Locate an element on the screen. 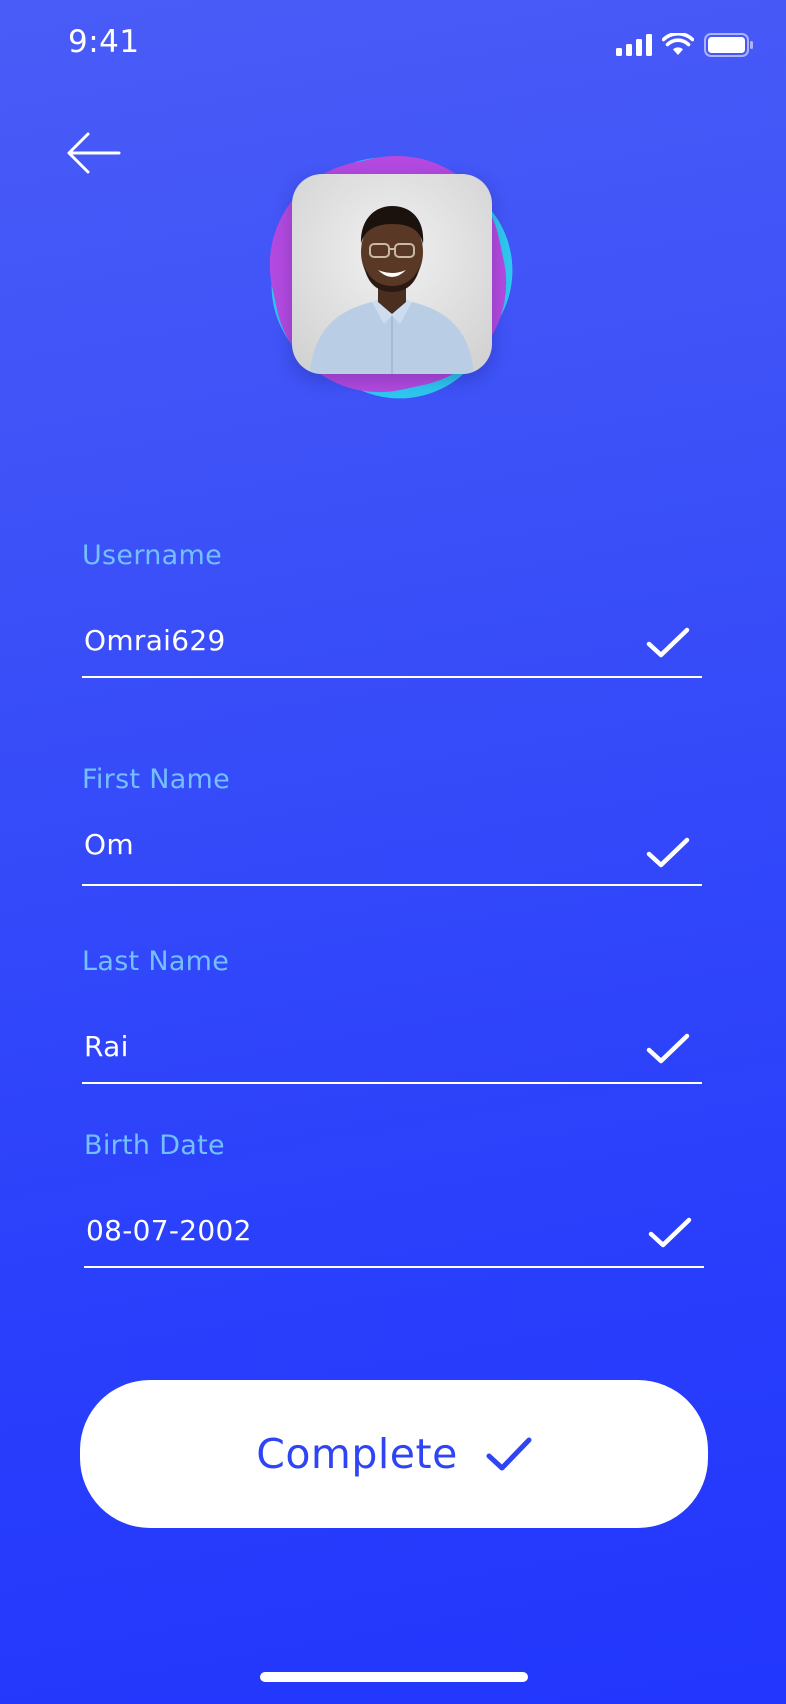 The image size is (786, 1704). status-icons is located at coordinates (685, 45).